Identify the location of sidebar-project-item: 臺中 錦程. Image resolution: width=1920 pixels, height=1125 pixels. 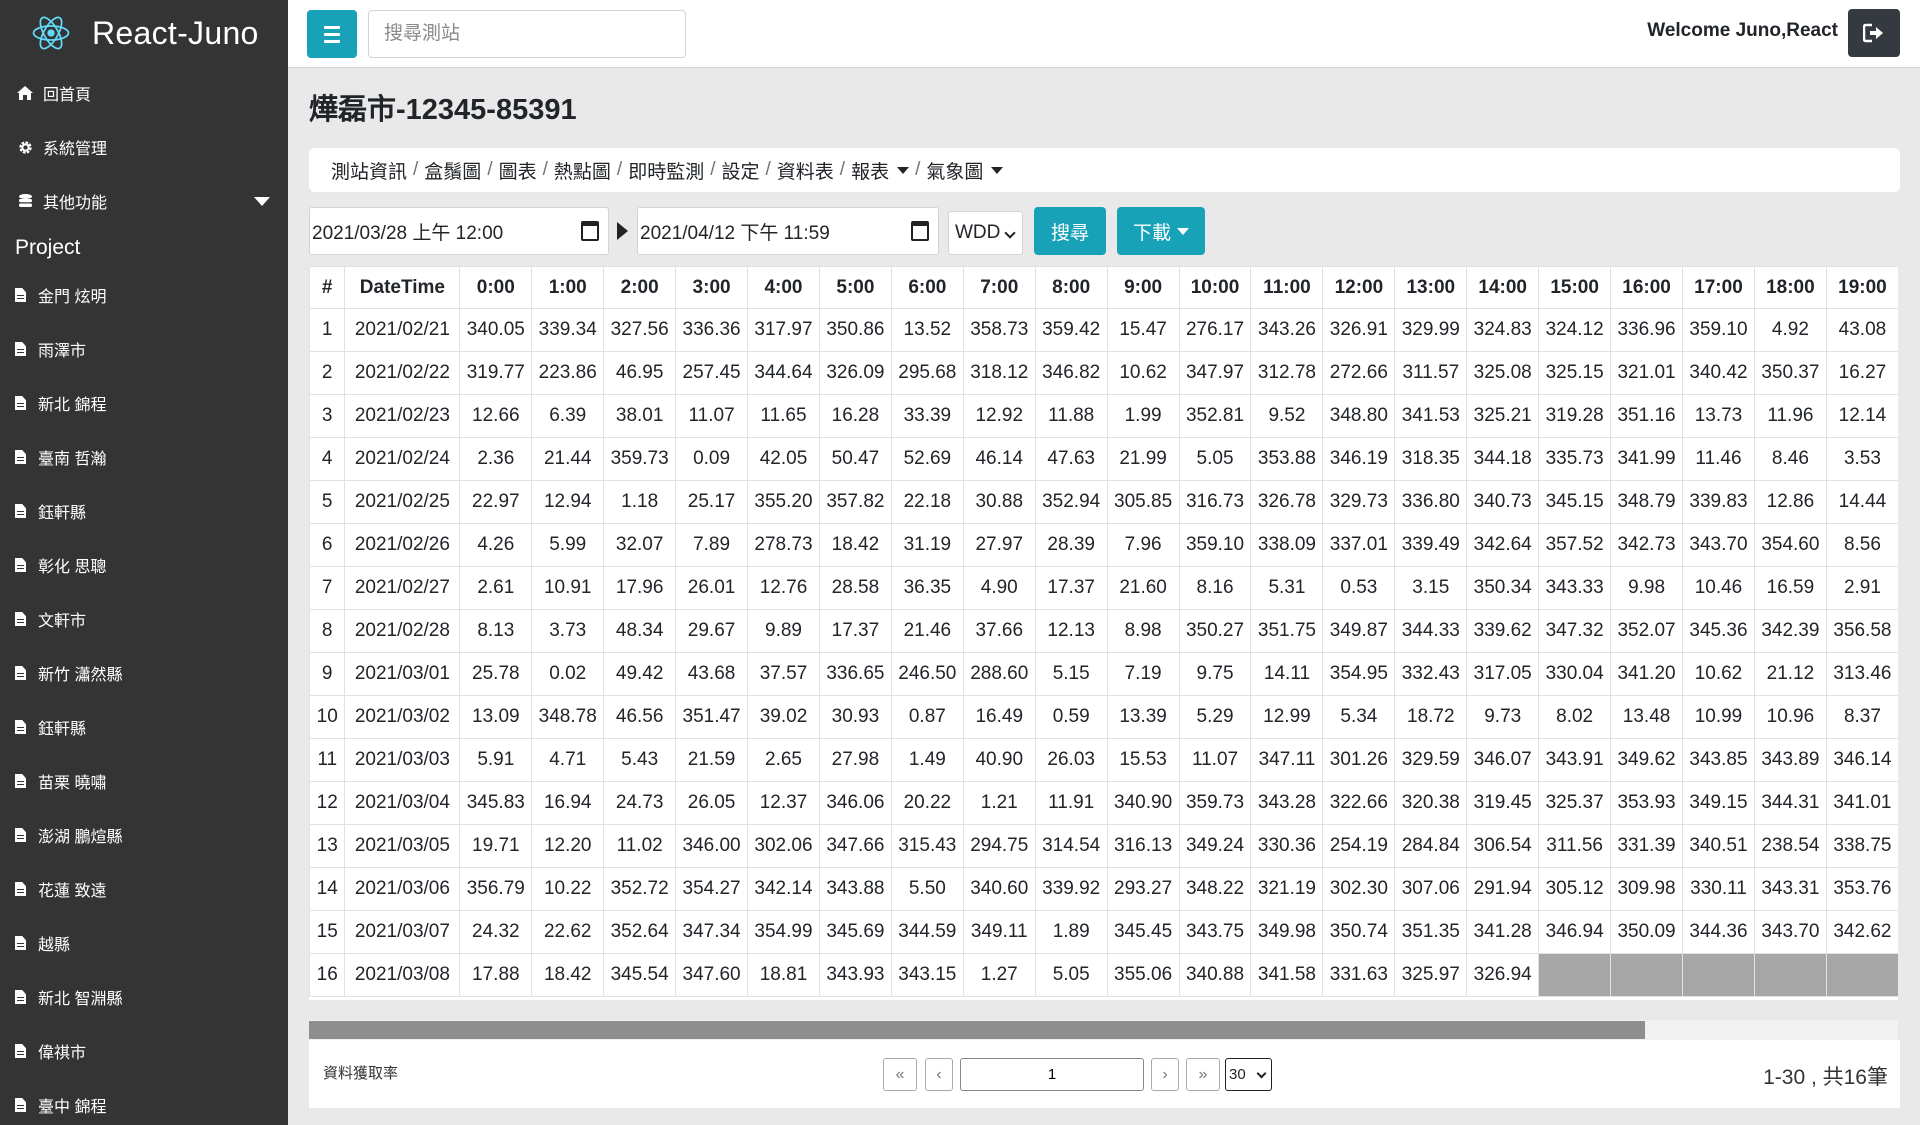
(144, 1101).